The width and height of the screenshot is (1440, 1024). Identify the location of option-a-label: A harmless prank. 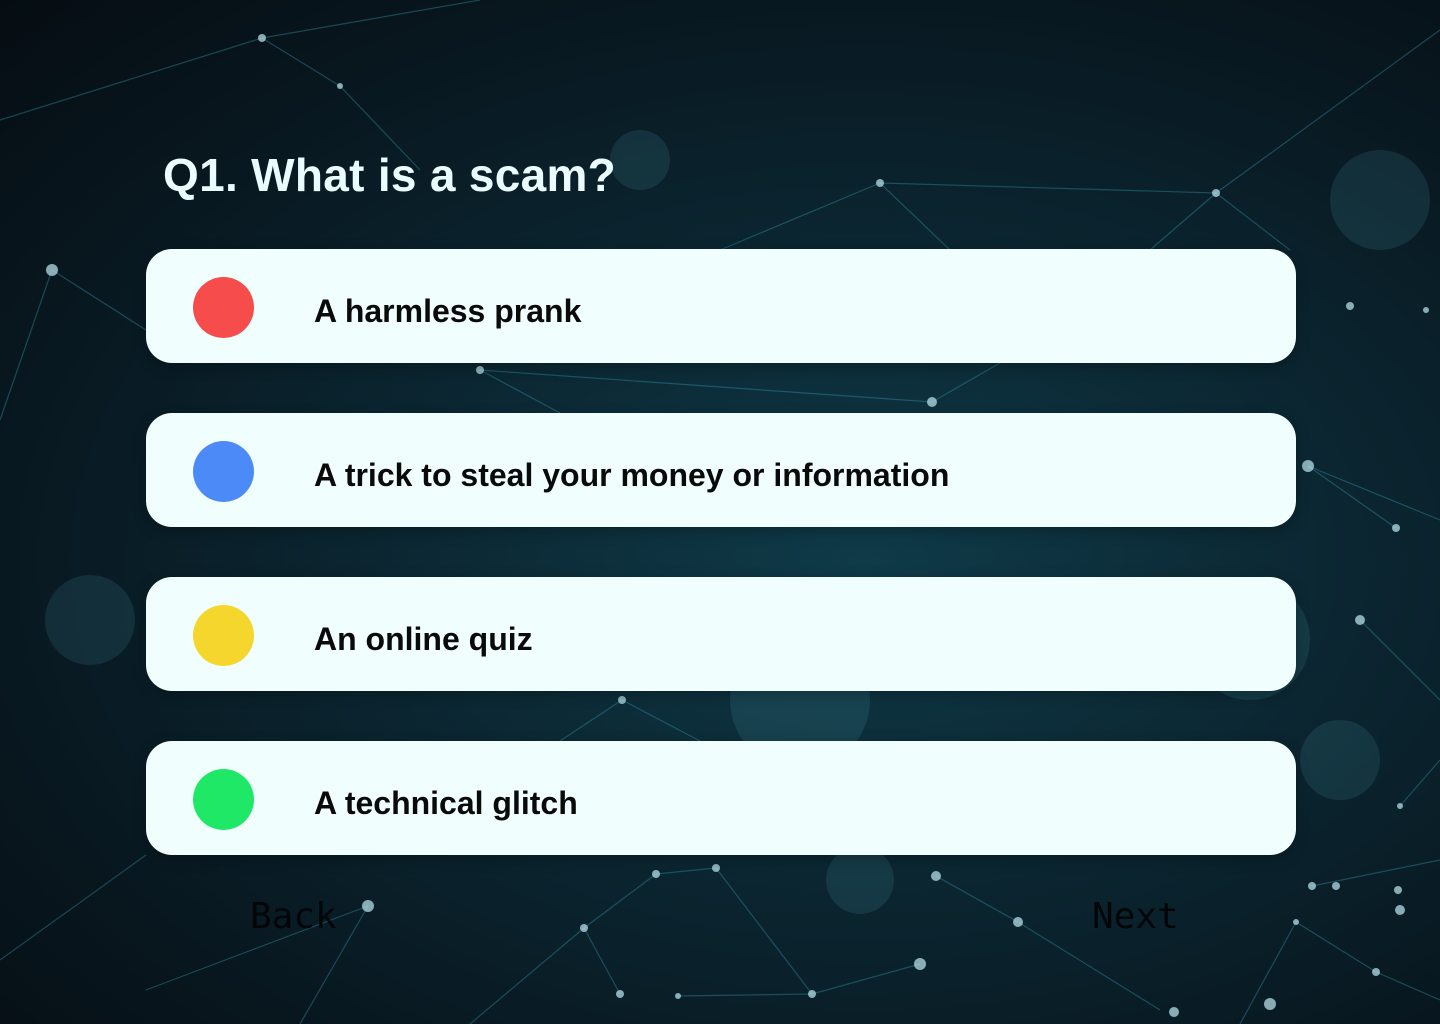
(448, 311).